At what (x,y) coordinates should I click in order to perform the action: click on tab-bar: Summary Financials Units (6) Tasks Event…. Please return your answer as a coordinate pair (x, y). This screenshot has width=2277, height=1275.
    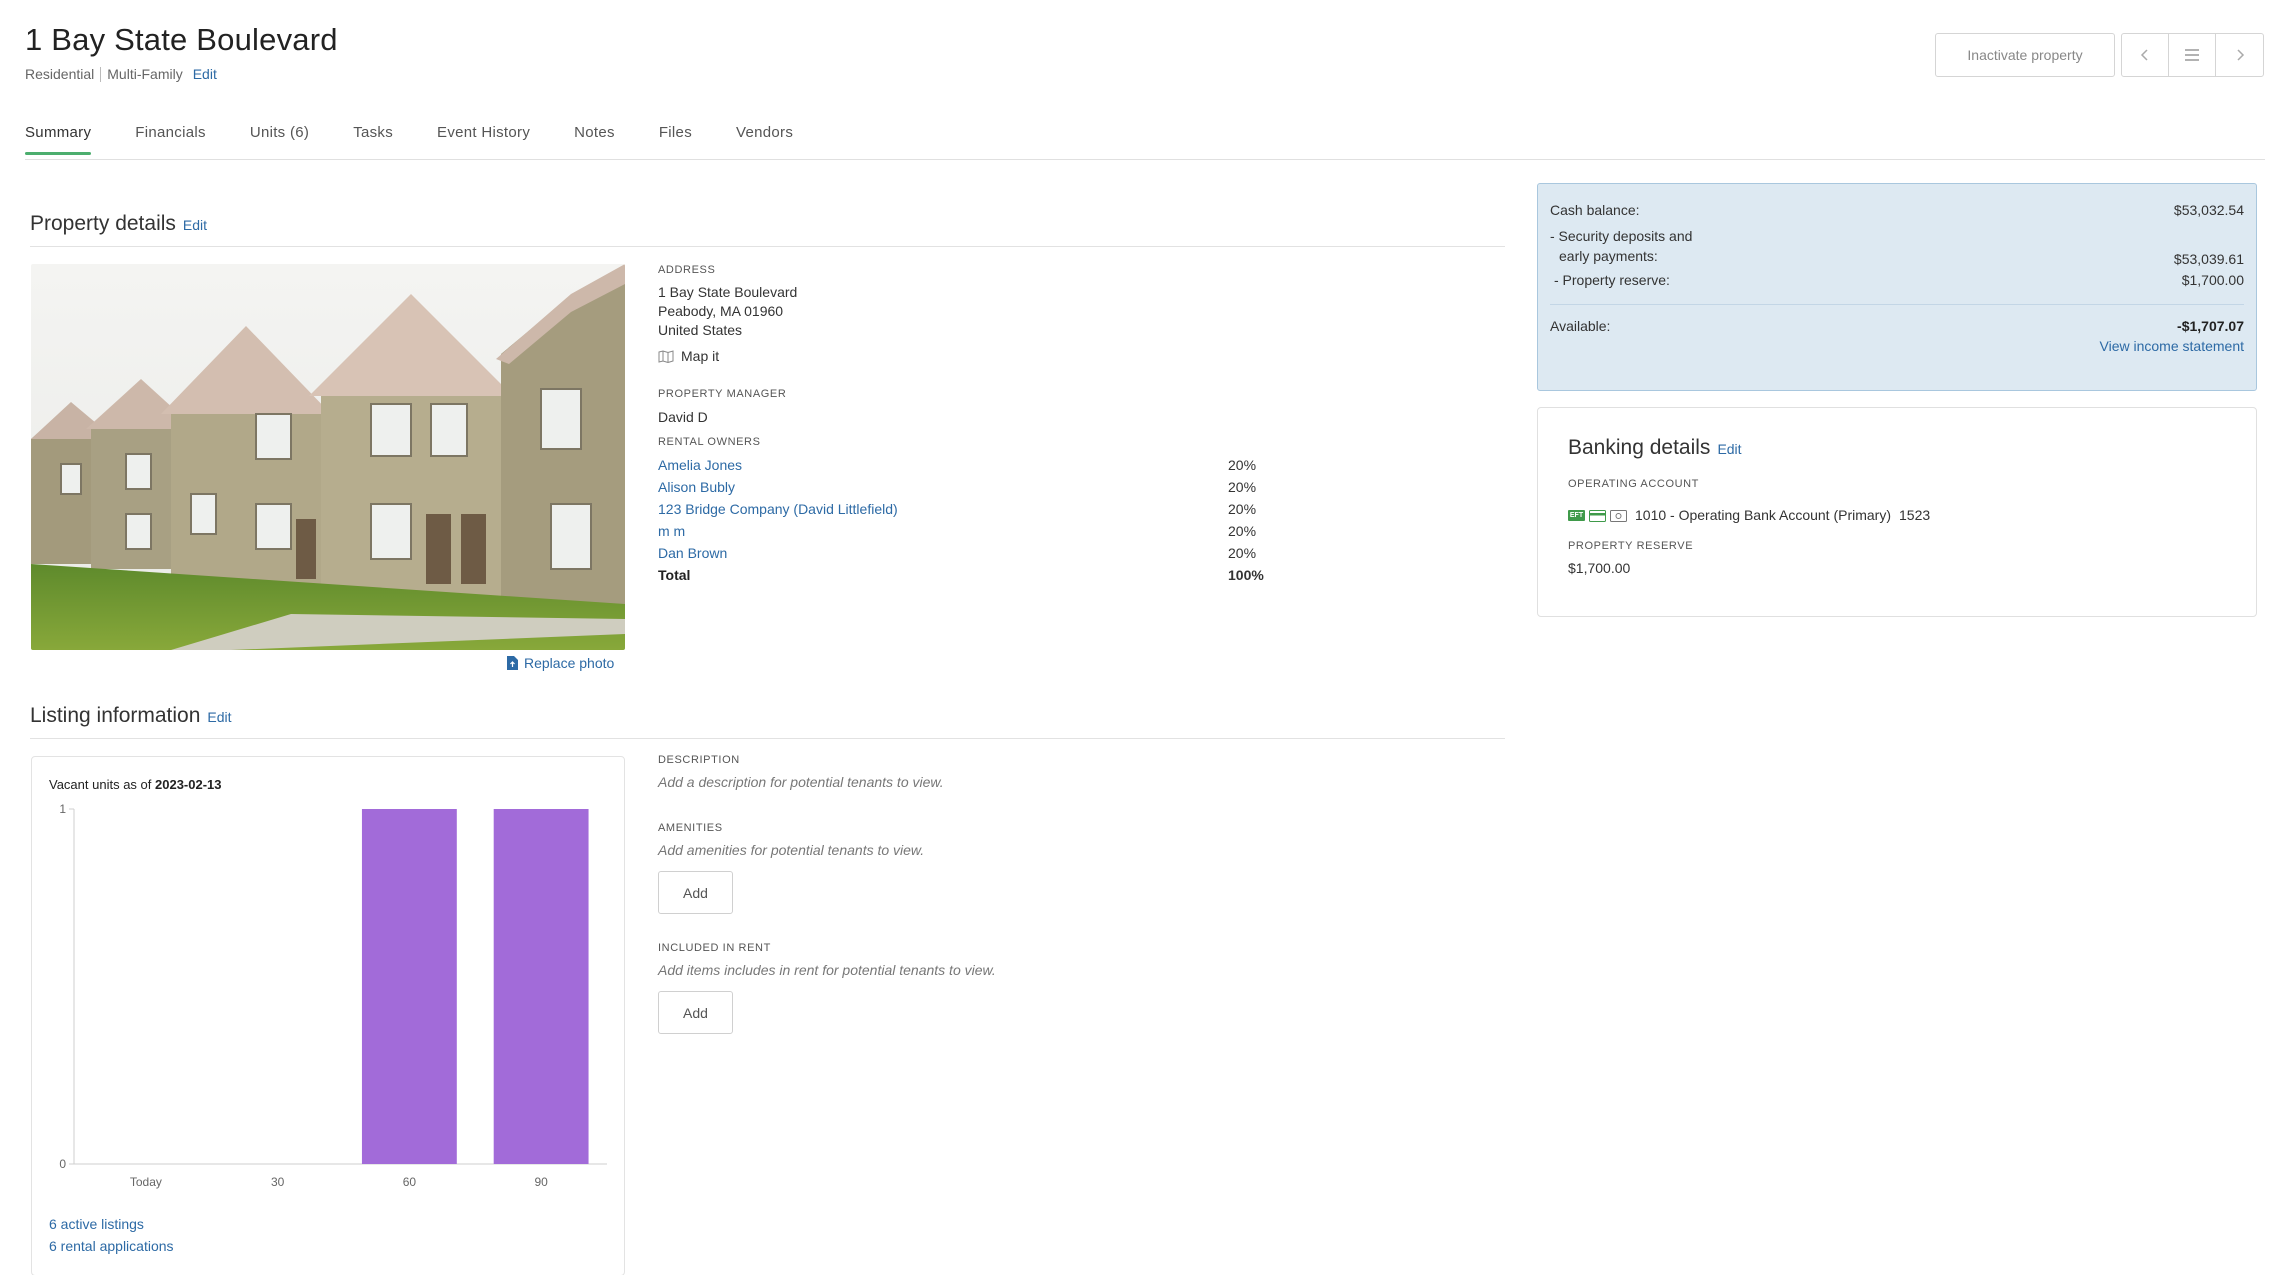
    Looking at the image, I should click on (431, 139).